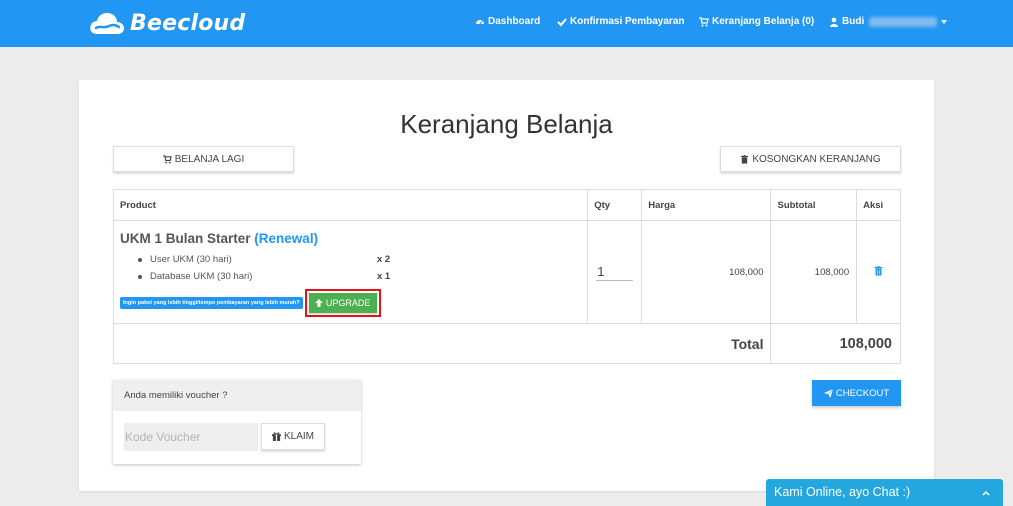 This screenshot has width=1013, height=506. What do you see at coordinates (878, 205) in the screenshot?
I see `header-action: Aksi` at bounding box center [878, 205].